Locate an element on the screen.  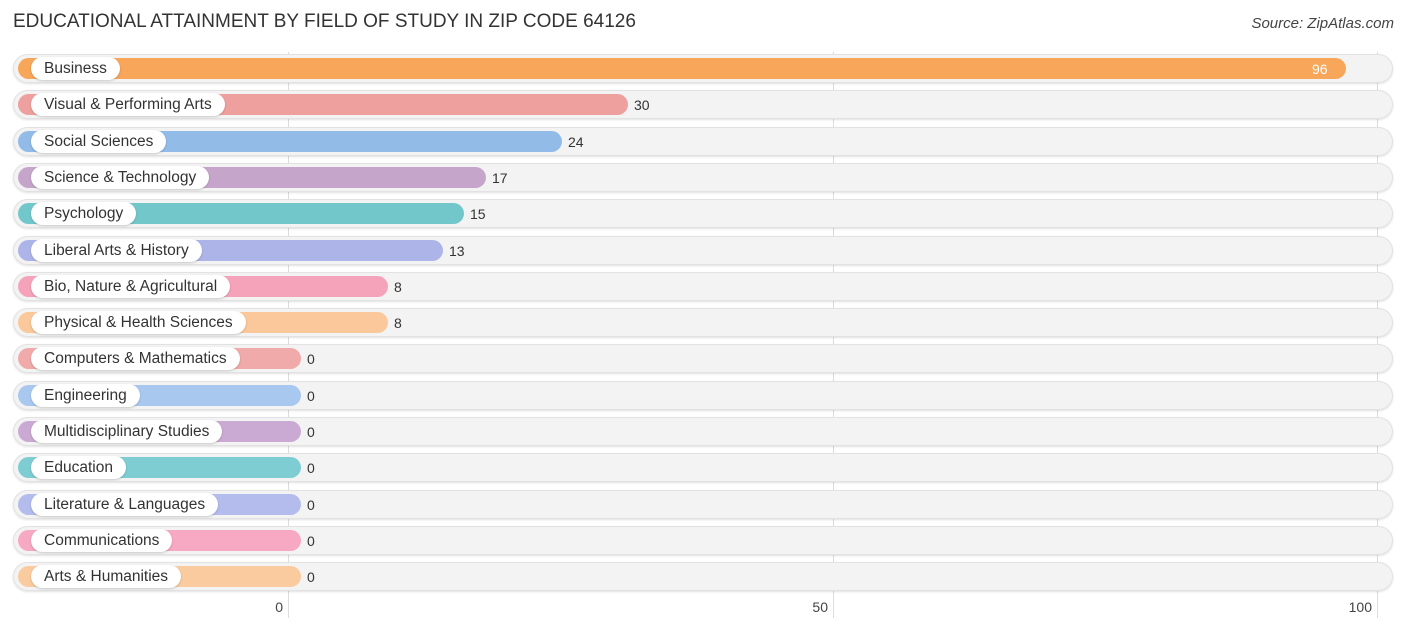
bar-row: Psychology 15 is located at coordinates (703, 213).